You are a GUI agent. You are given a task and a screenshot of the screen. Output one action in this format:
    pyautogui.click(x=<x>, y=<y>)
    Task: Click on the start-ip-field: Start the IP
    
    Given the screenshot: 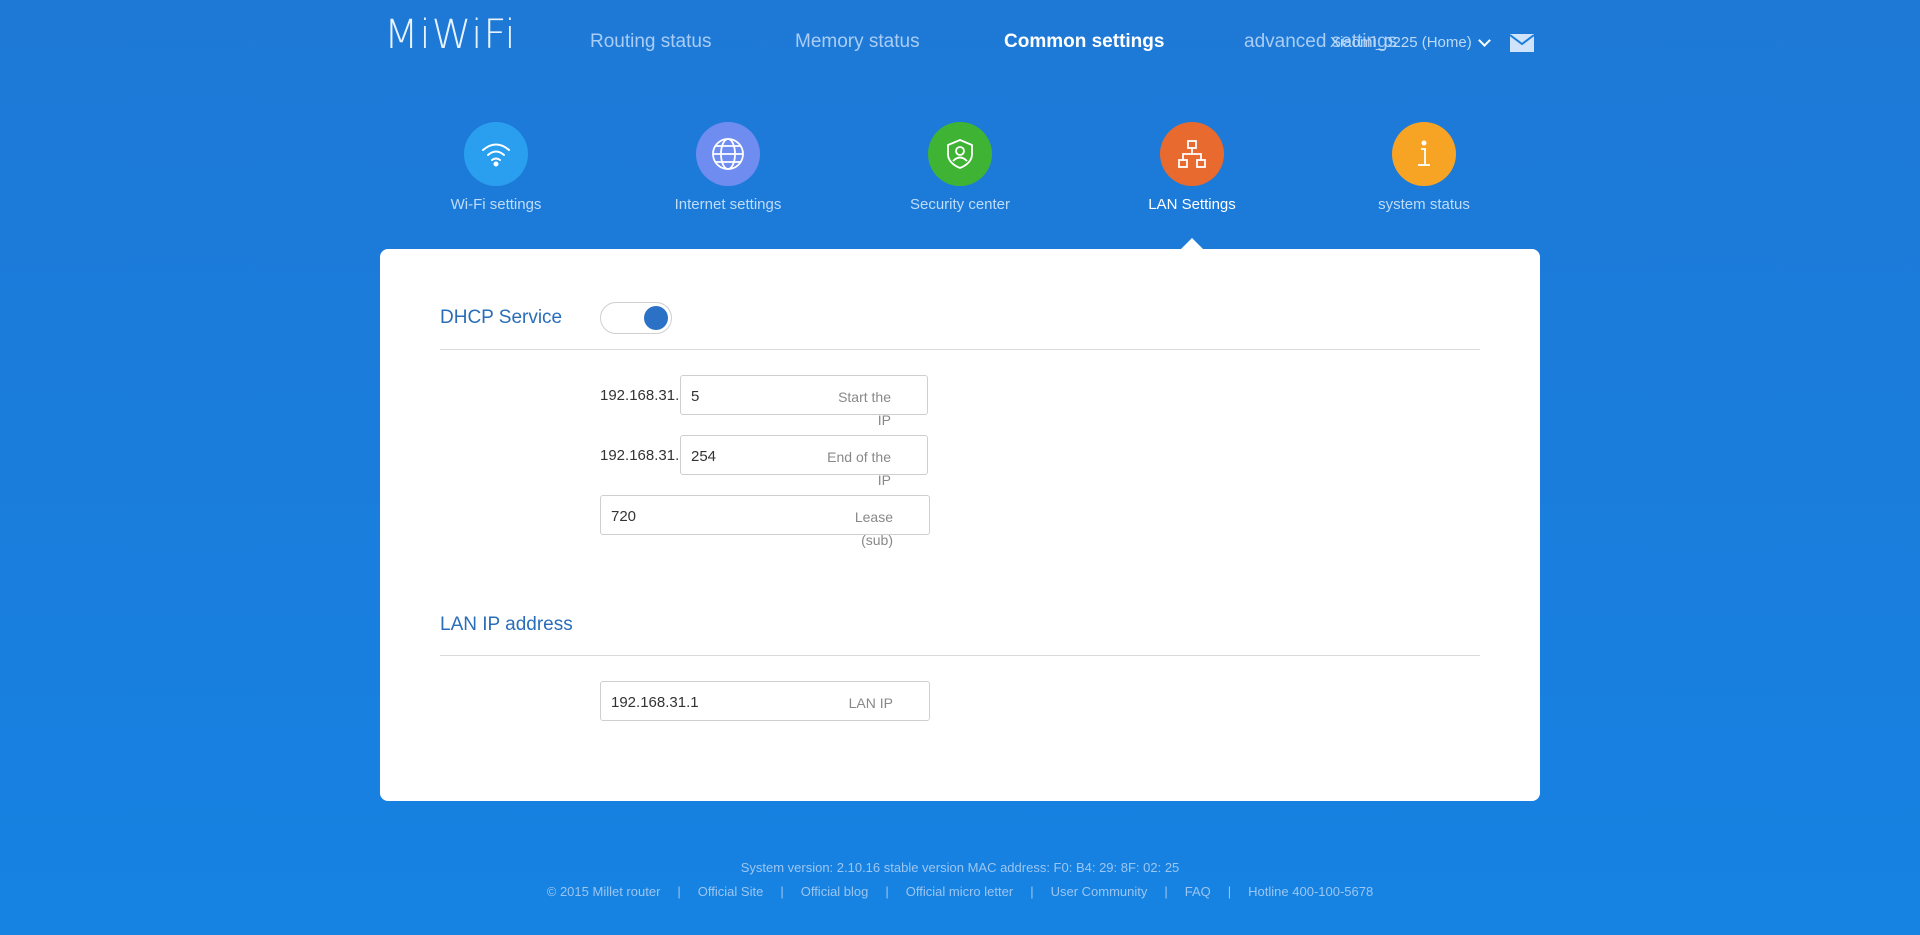 What is the action you would take?
    pyautogui.click(x=804, y=401)
    